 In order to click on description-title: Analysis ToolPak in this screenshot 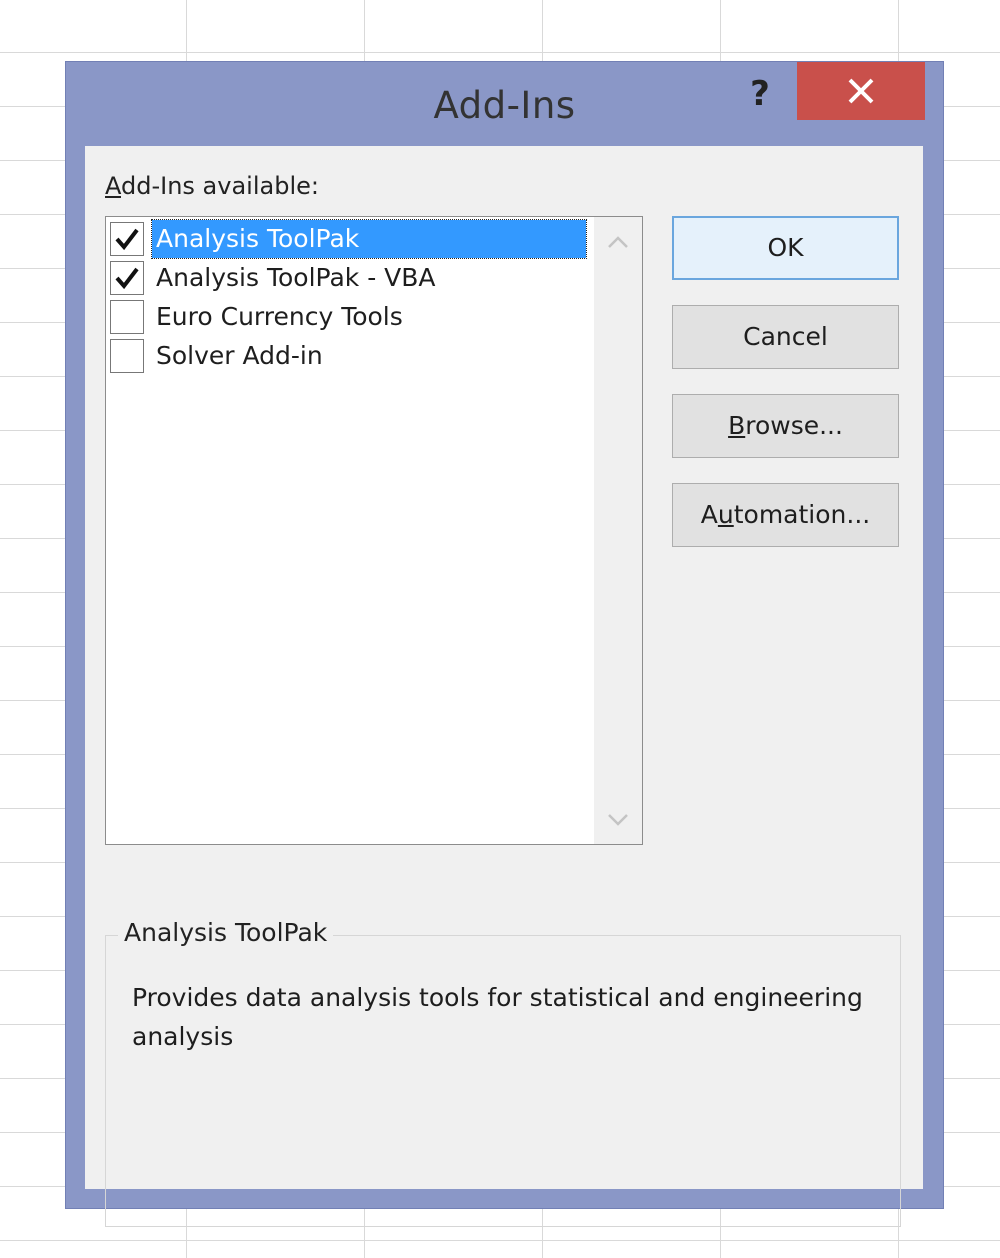, I will do `click(226, 932)`.